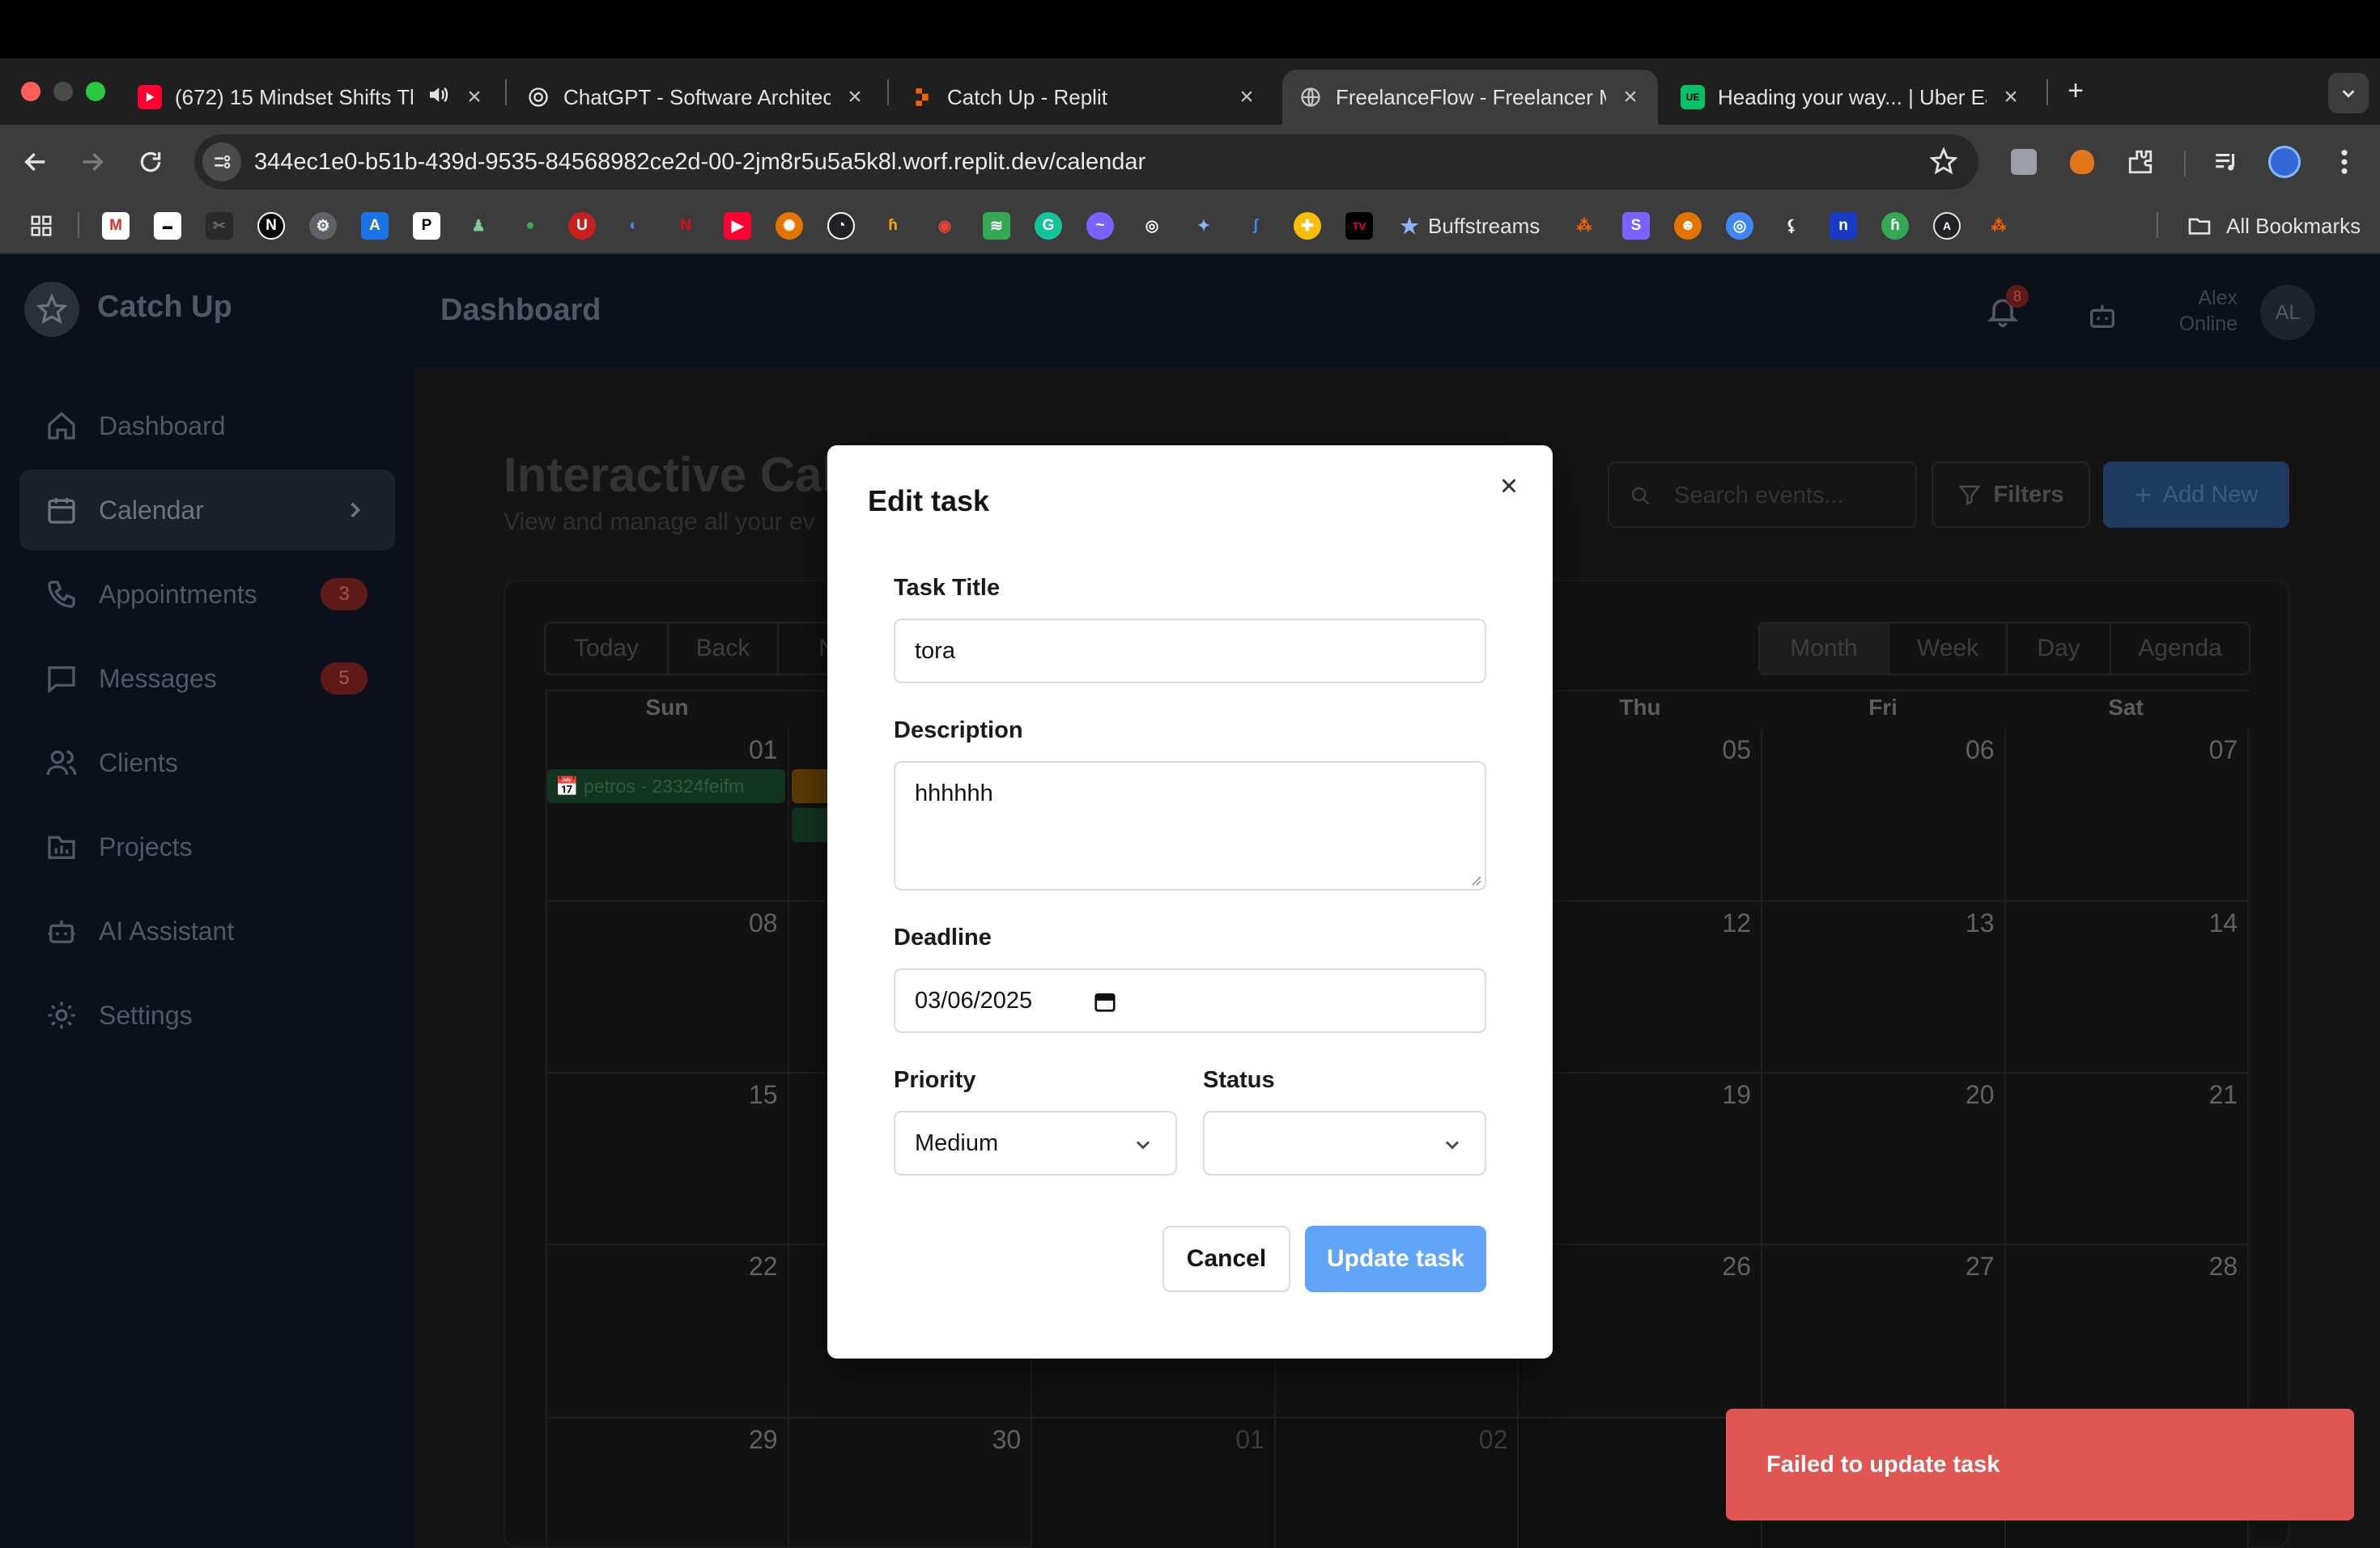  I want to click on tab-title: (672) 15 Mindset Shifts Tha, so click(294, 96).